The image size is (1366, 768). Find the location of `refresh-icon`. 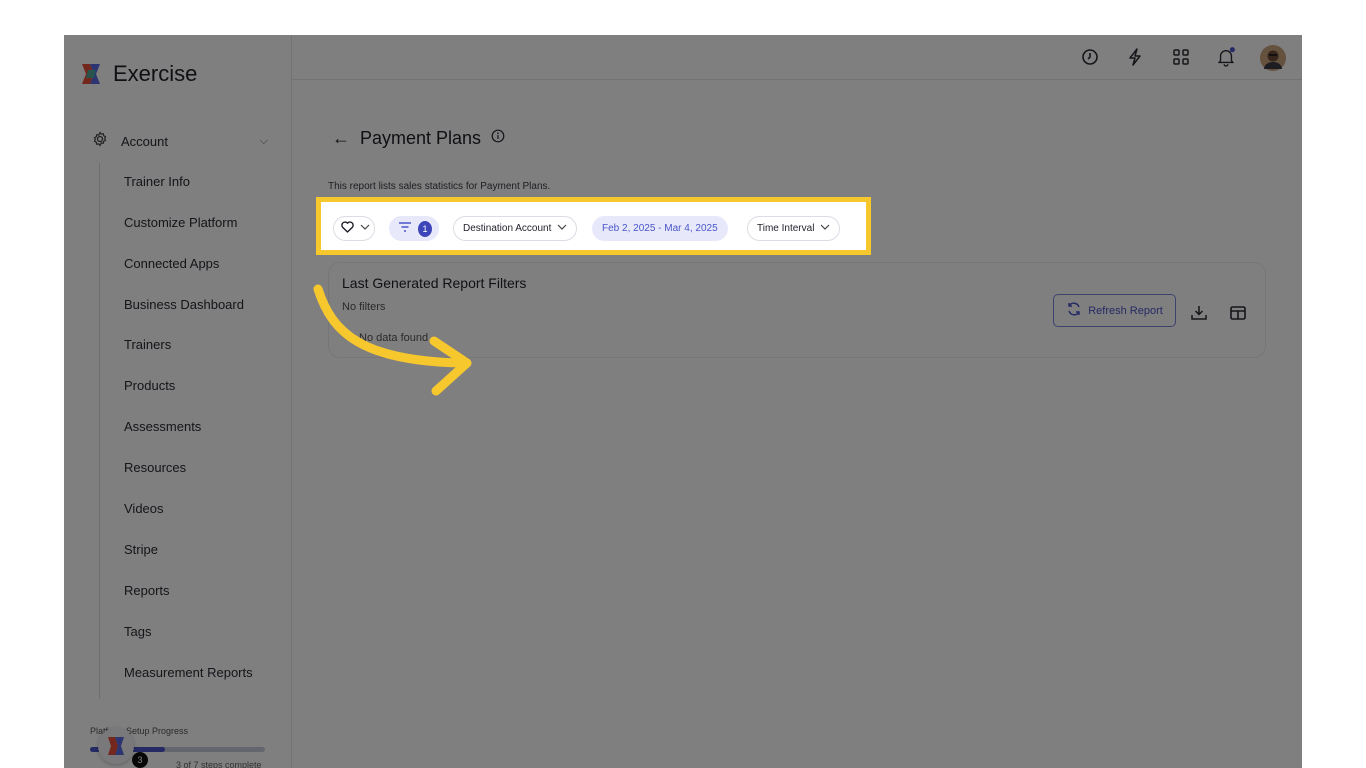

refresh-icon is located at coordinates (1074, 310).